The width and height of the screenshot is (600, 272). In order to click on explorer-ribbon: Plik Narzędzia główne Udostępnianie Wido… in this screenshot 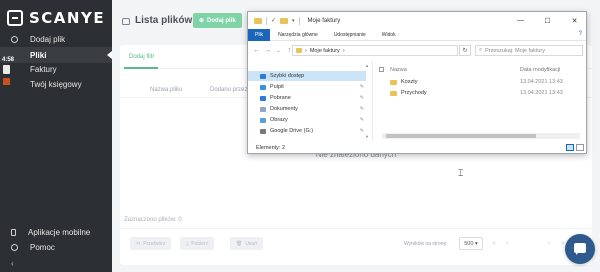, I will do `click(417, 34)`.